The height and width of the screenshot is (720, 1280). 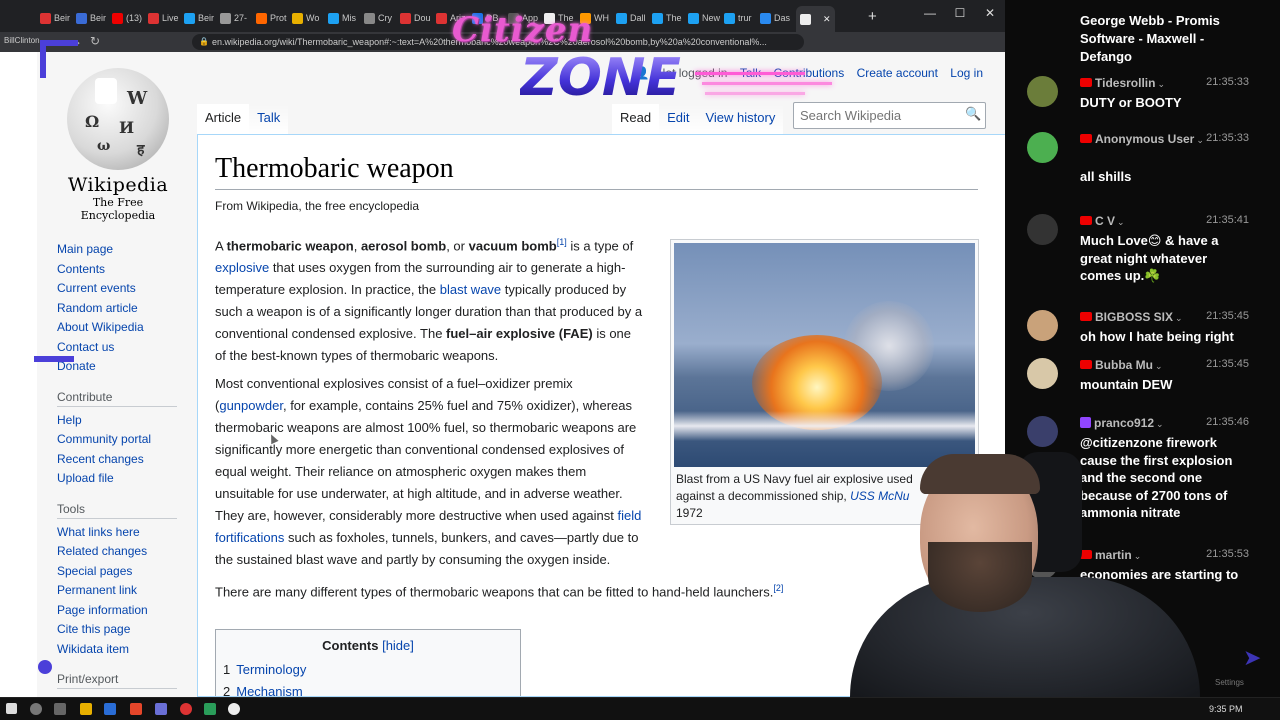 I want to click on sidebar-item-donate: Donate, so click(x=132, y=367).